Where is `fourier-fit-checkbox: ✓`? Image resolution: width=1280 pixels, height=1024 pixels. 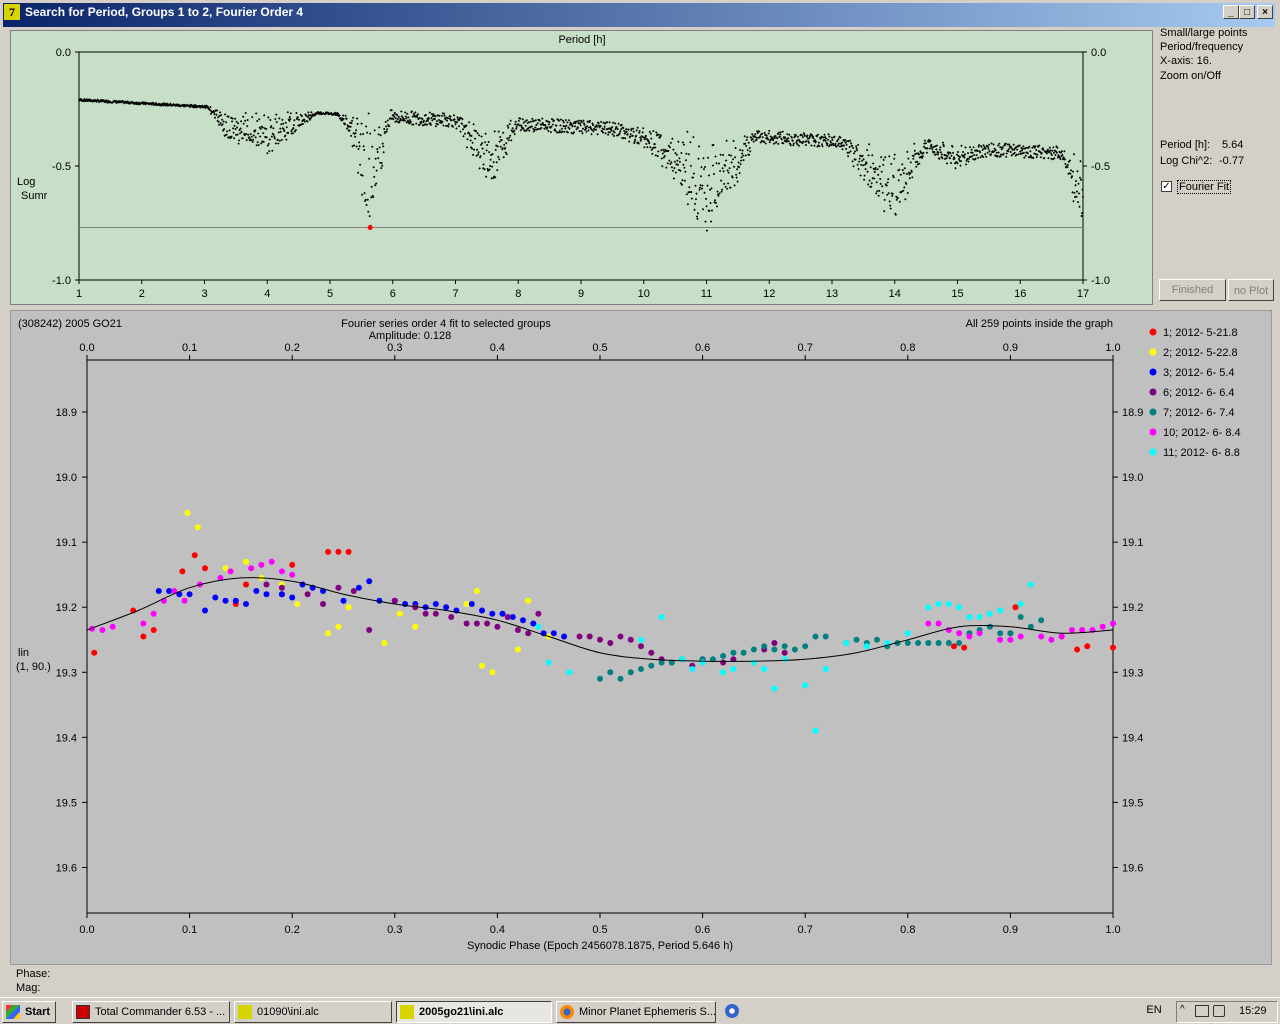
fourier-fit-checkbox: ✓ is located at coordinates (1166, 186).